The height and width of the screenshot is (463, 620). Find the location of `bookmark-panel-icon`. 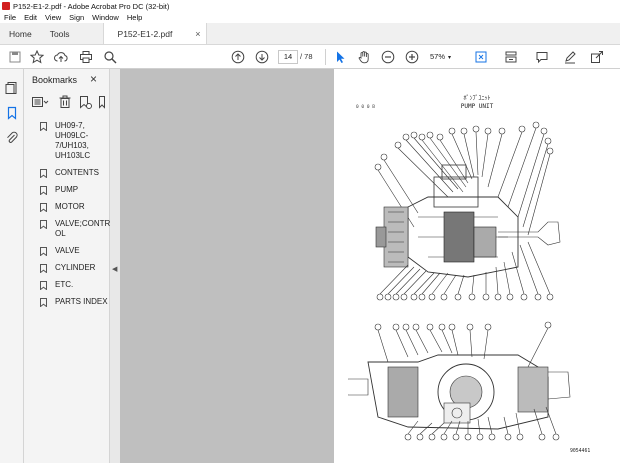

bookmark-panel-icon is located at coordinates (12, 113).